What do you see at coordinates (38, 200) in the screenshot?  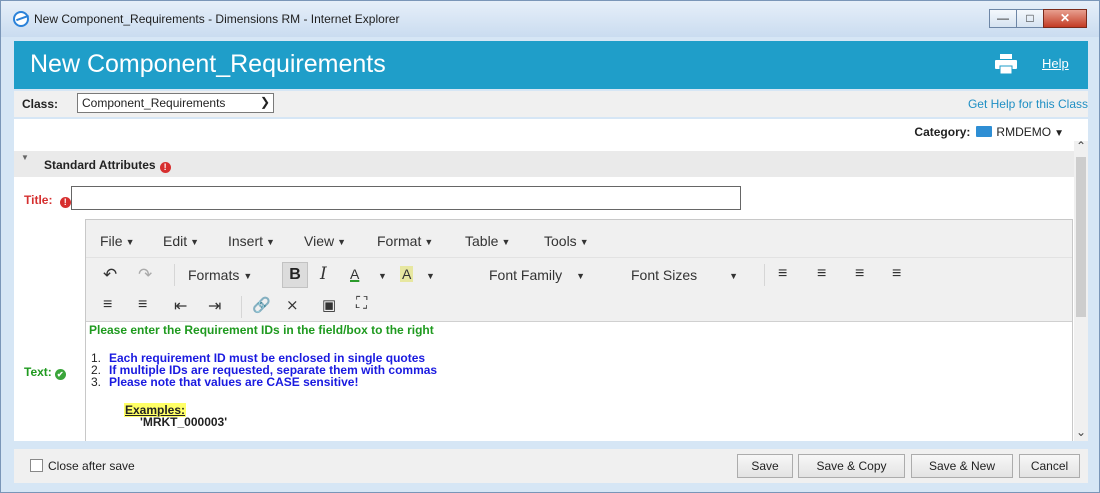 I see `title-label-text: Title:` at bounding box center [38, 200].